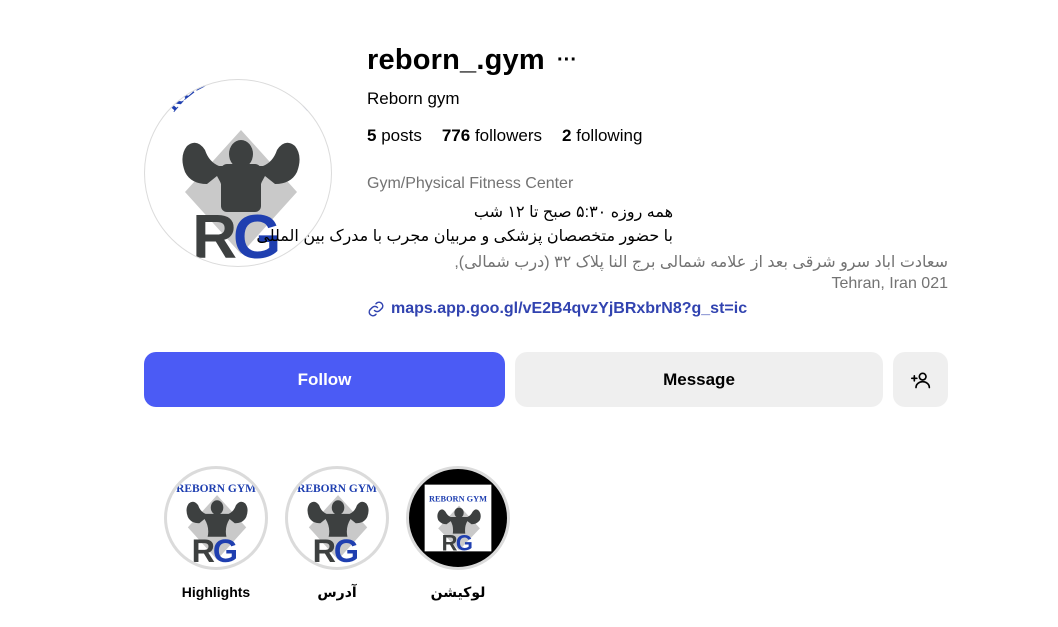 This screenshot has width=1058, height=627. I want to click on message-button: Message, so click(699, 379).